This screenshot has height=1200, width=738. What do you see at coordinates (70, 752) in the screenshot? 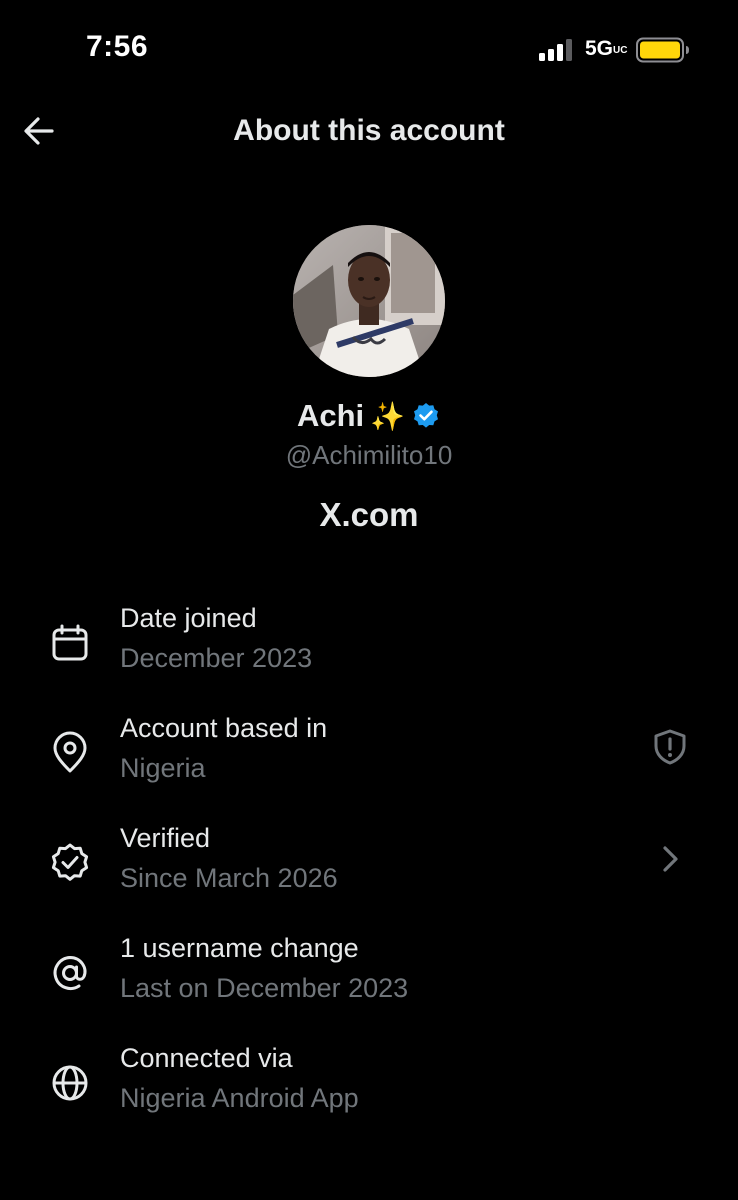
I see `location-pin-icon` at bounding box center [70, 752].